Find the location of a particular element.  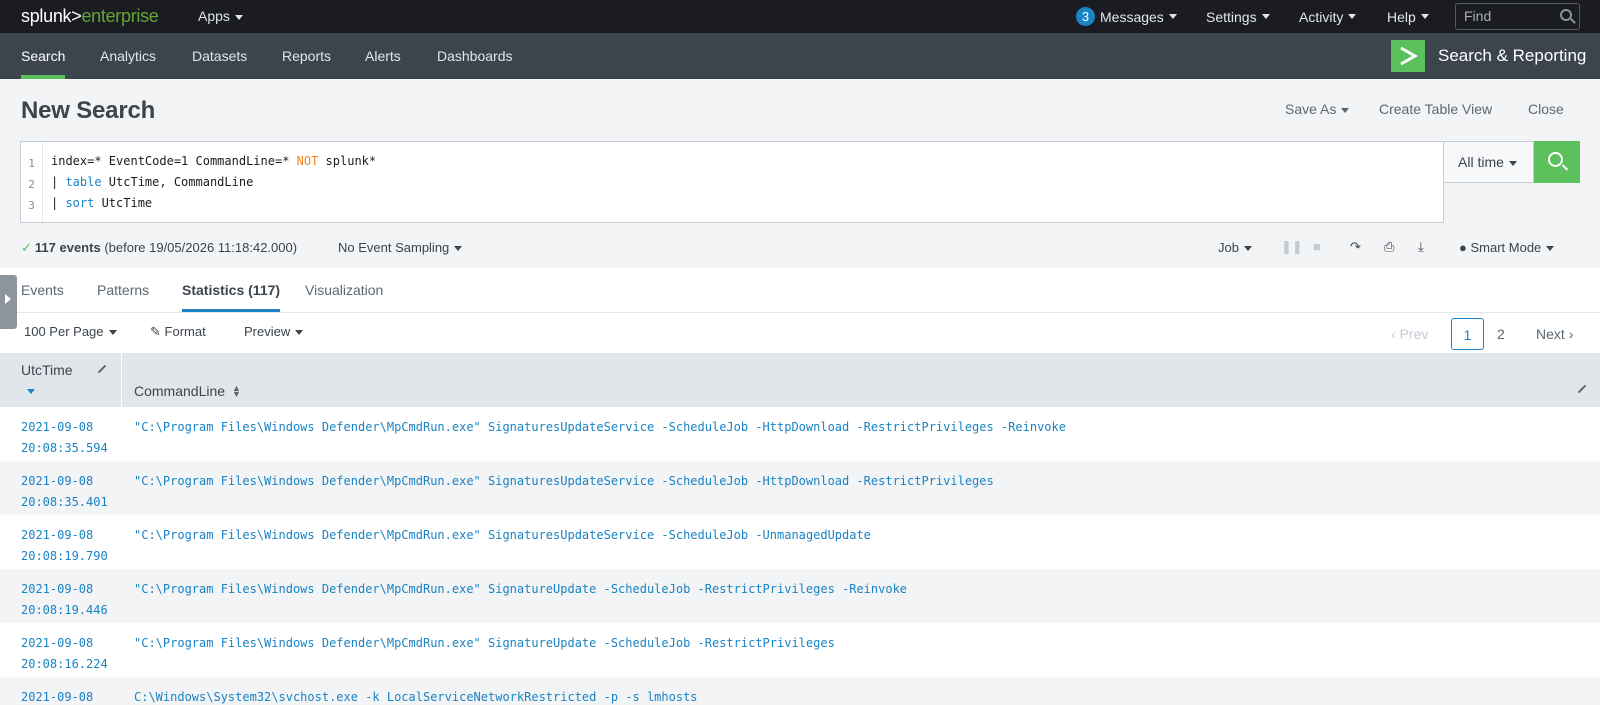

chevron-right-icon is located at coordinates (8, 299).